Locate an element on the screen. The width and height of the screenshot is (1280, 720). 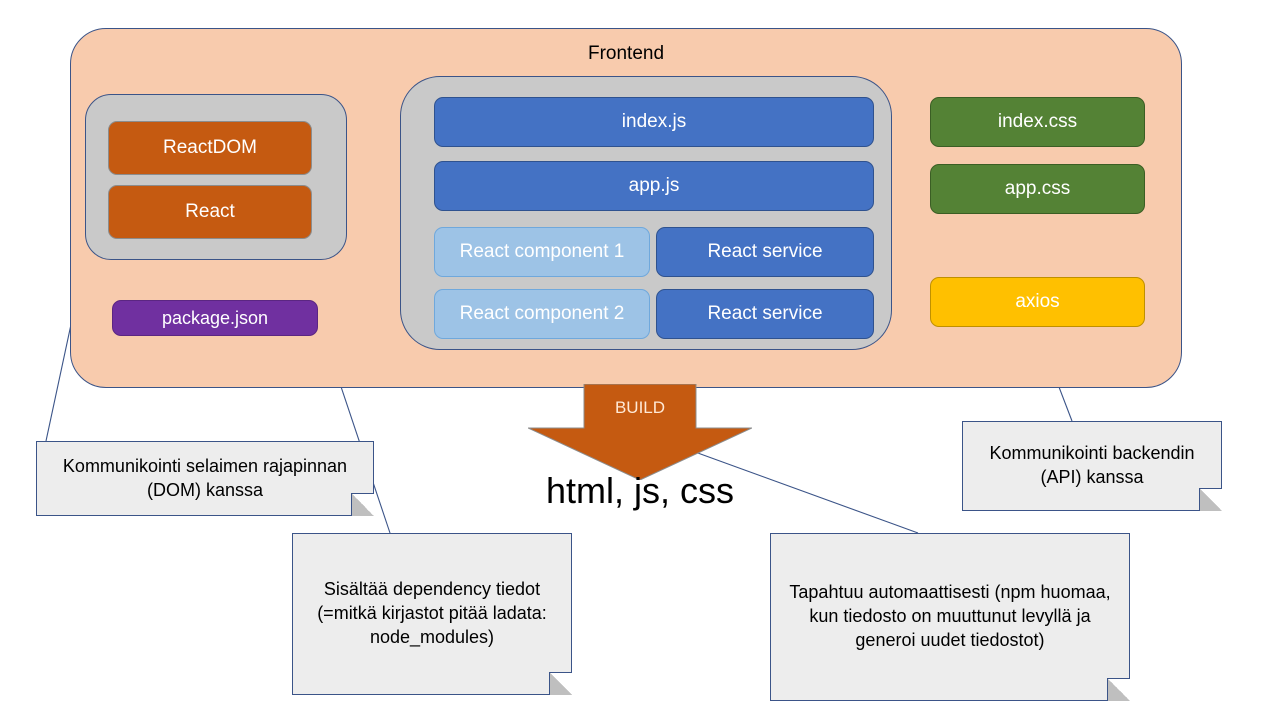
build-output-label: html, js, css is located at coordinates (639, 490).